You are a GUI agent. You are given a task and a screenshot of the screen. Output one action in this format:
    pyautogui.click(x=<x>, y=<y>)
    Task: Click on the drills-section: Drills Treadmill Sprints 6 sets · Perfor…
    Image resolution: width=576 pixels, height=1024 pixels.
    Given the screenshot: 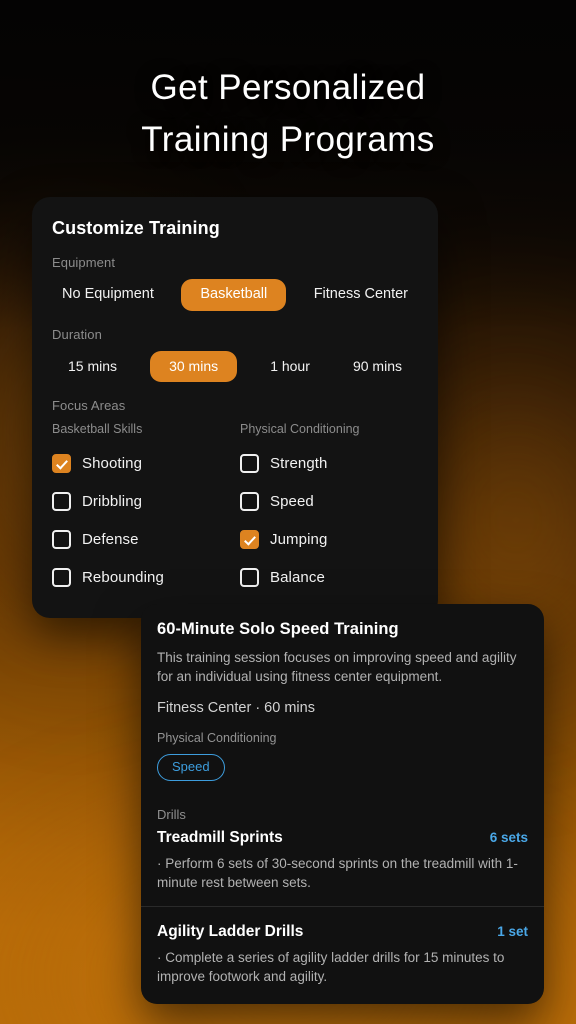 What is the action you would take?
    pyautogui.click(x=342, y=851)
    